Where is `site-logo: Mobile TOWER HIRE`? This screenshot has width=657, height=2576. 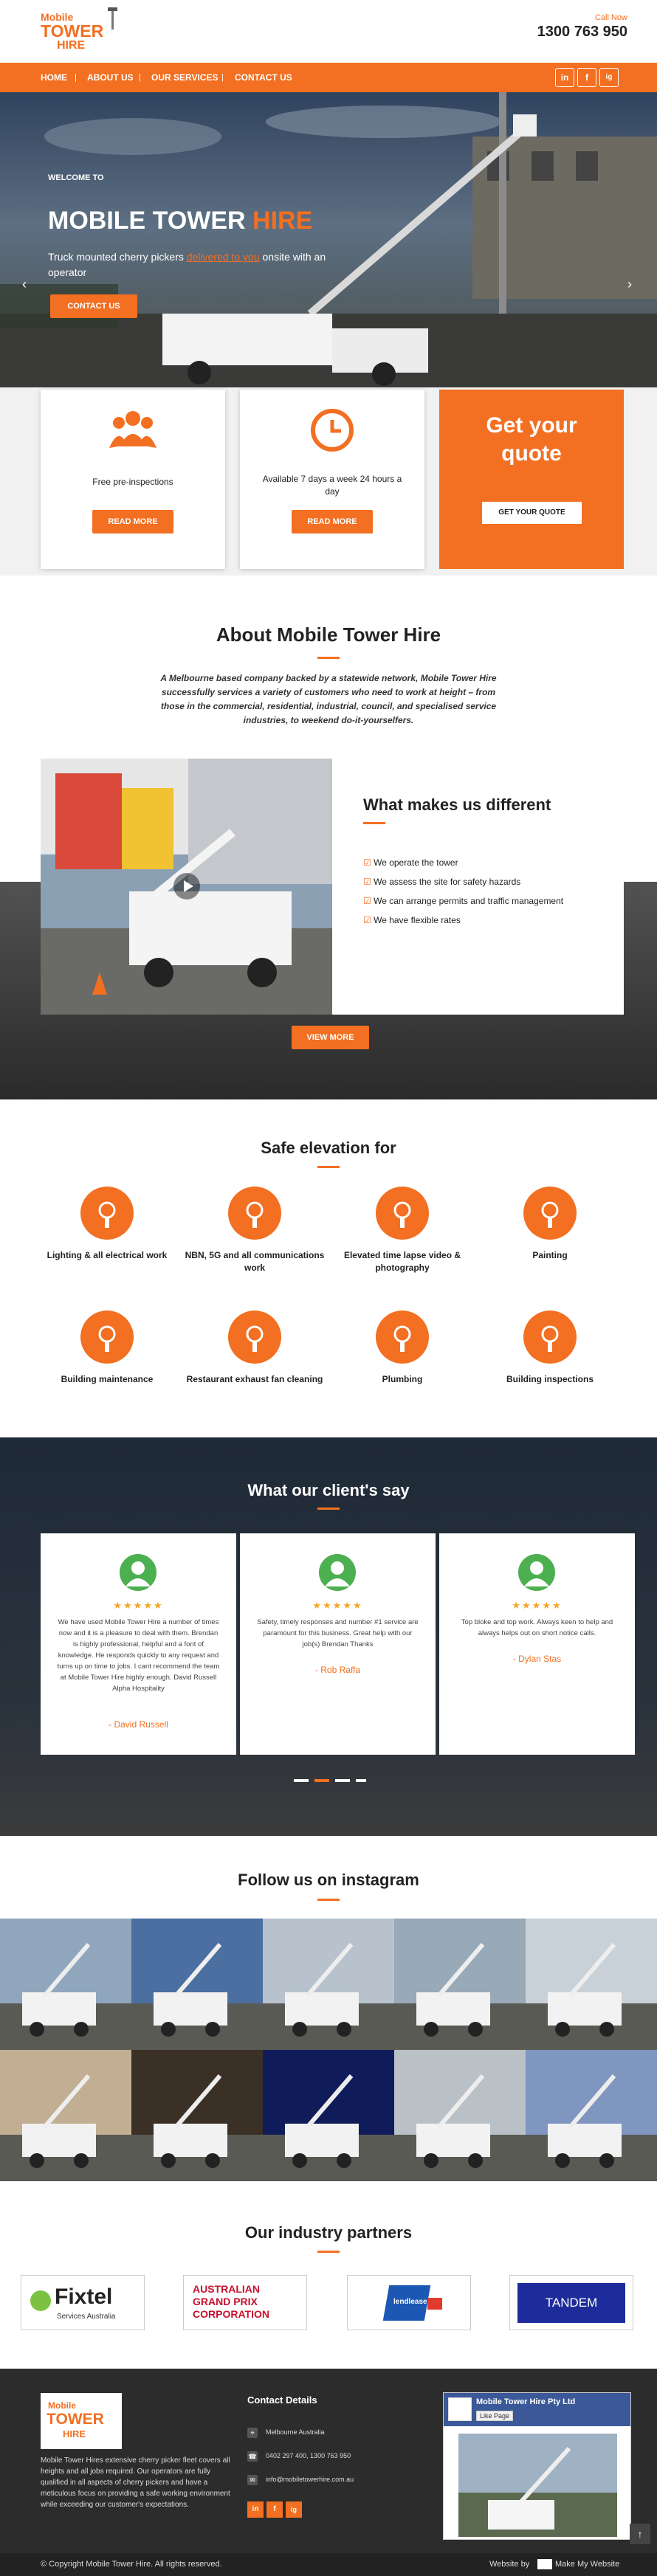 site-logo: Mobile TOWER HIRE is located at coordinates (85, 33).